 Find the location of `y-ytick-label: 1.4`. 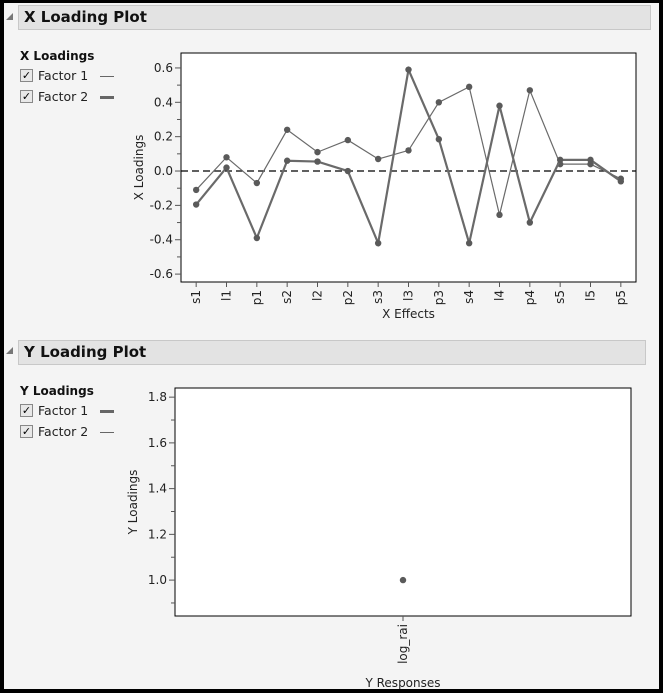

y-ytick-label: 1.4 is located at coordinates (157, 489).